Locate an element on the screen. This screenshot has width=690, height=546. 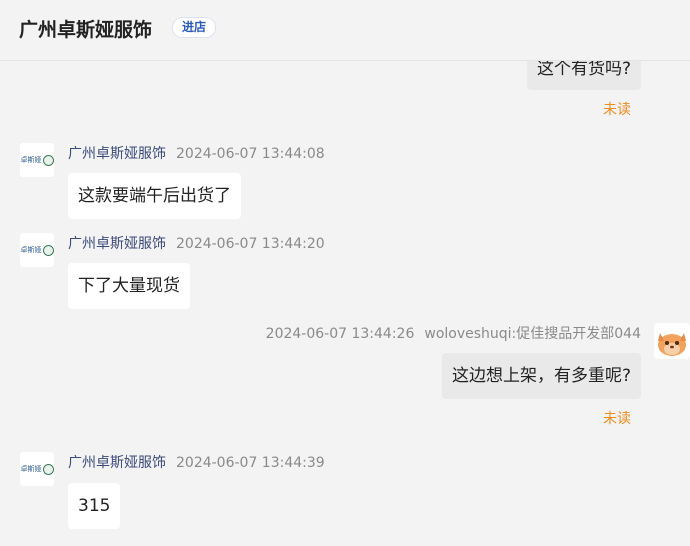
message-bubble: 这款要端午后出货了 is located at coordinates (154, 196).